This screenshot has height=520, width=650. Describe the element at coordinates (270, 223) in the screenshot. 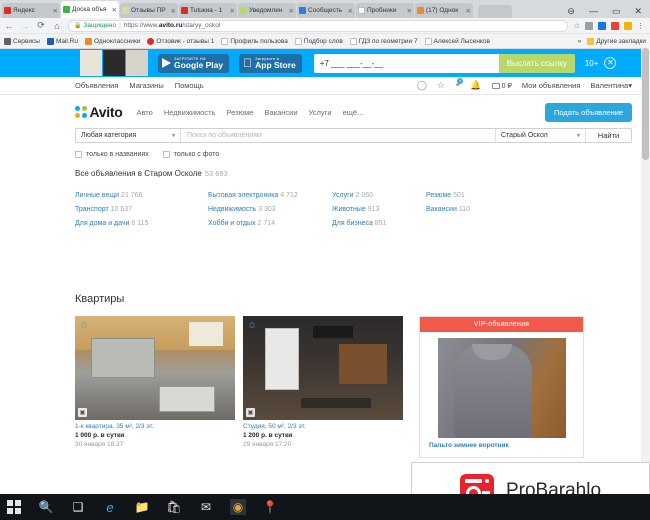

I see `category-link: Хобби и отдых 2 714` at that location.